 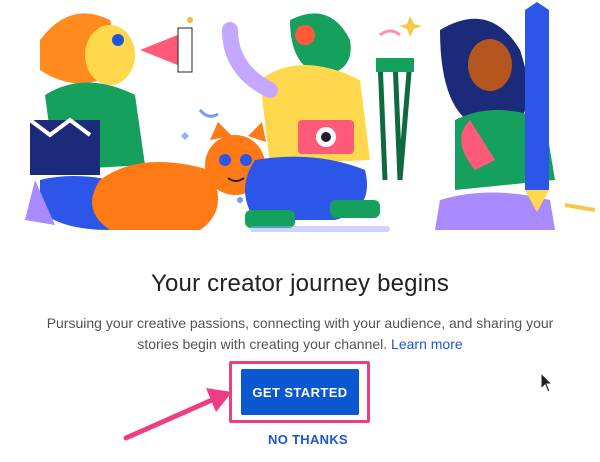 What do you see at coordinates (308, 439) in the screenshot?
I see `no-thanks-button: NO THANKS` at bounding box center [308, 439].